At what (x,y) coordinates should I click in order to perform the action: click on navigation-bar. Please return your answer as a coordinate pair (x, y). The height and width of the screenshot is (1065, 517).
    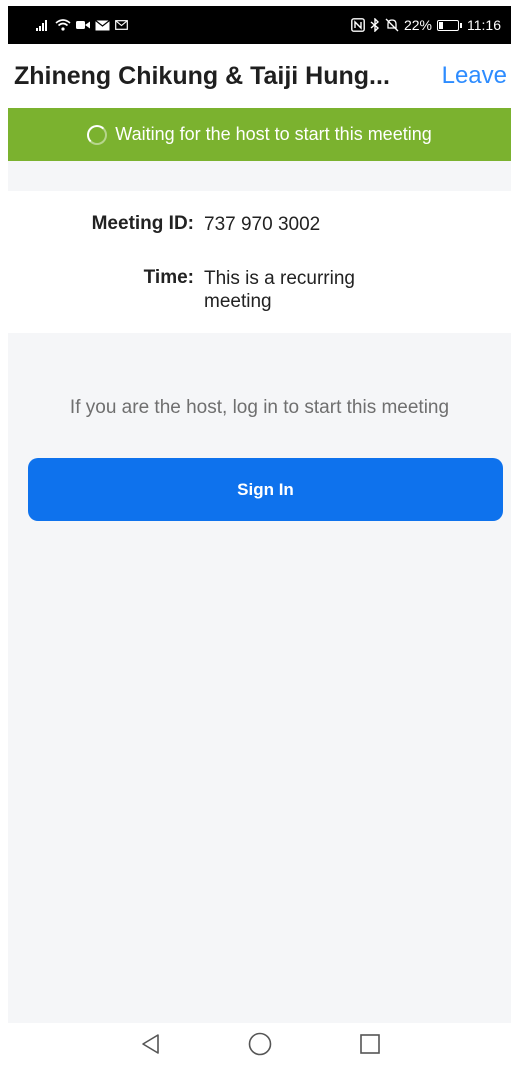
    Looking at the image, I should click on (259, 1044).